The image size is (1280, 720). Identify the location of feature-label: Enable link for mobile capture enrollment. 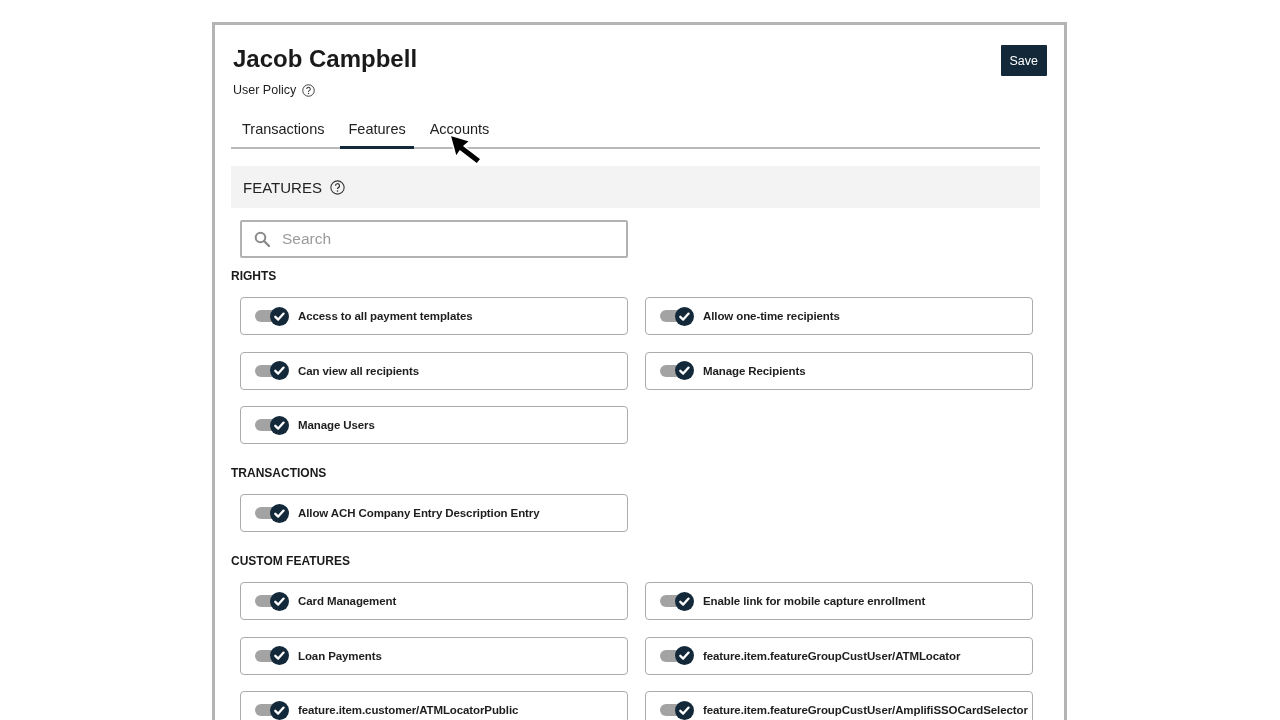
(814, 601).